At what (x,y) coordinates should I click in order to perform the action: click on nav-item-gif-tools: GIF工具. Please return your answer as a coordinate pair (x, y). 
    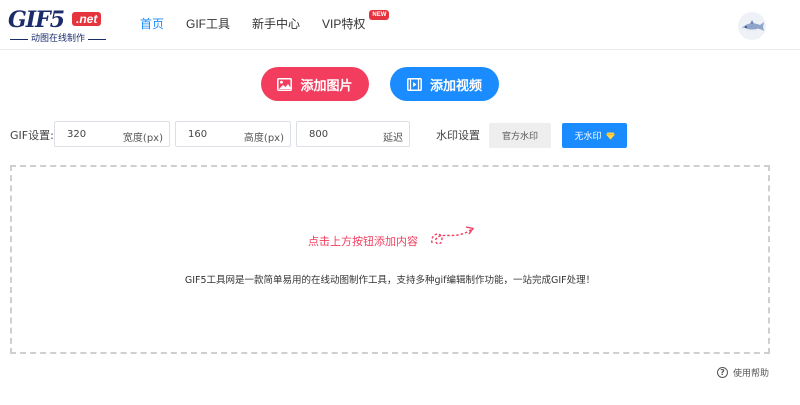
    Looking at the image, I should click on (208, 26).